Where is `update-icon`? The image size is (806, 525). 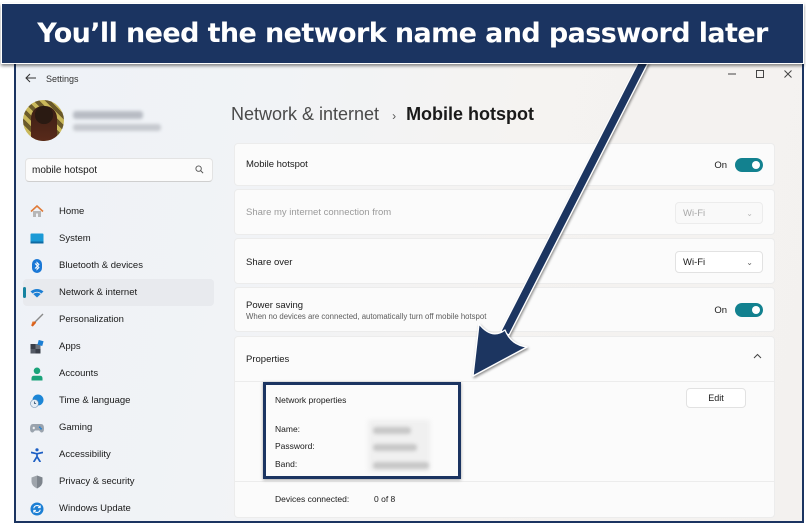 update-icon is located at coordinates (37, 509).